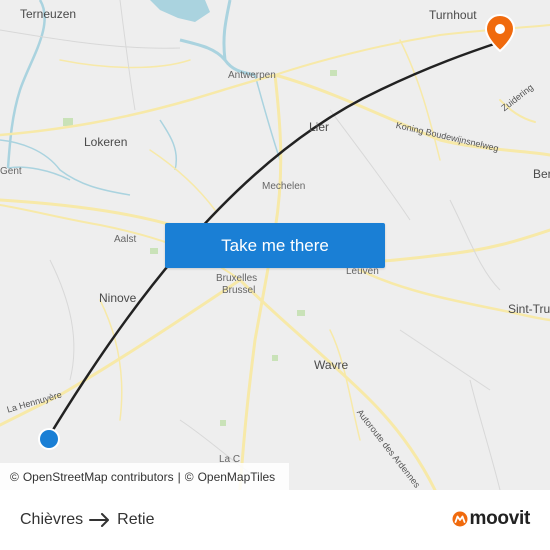 This screenshot has width=550, height=550. Describe the element at coordinates (500, 33) in the screenshot. I see `destination-pin-icon` at that location.